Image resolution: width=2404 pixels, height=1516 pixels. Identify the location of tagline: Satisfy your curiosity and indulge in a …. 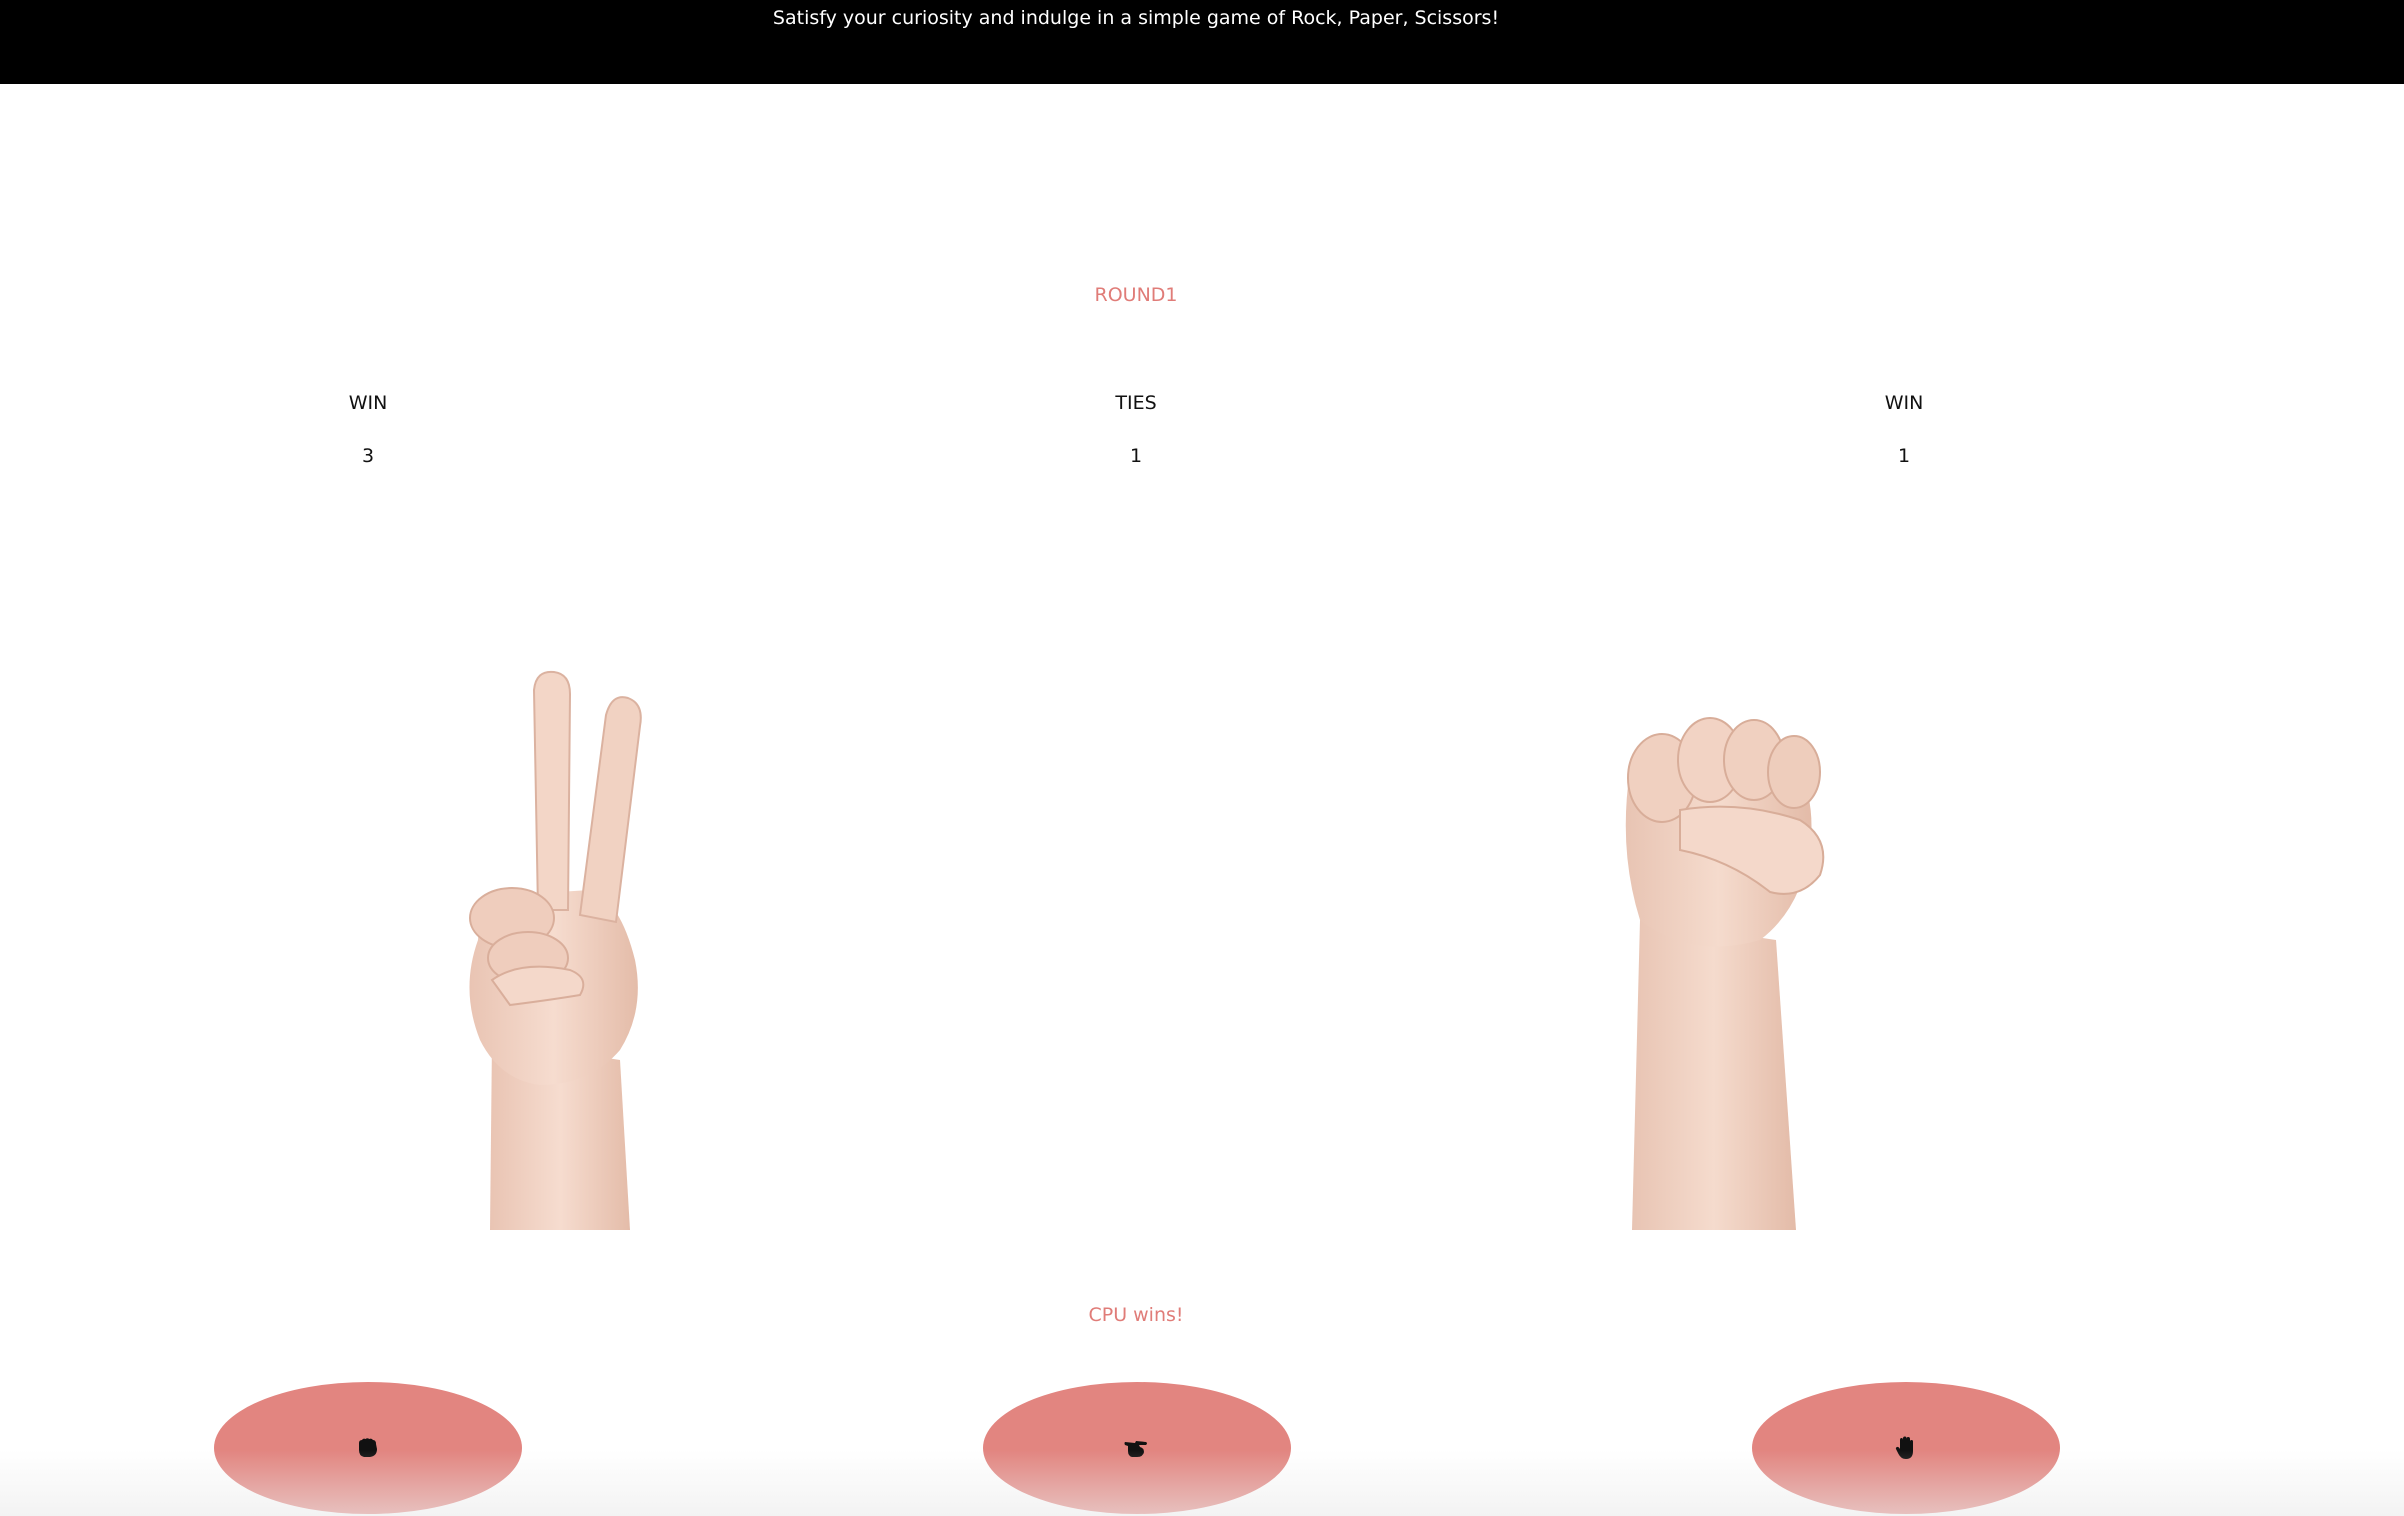
(1136, 18).